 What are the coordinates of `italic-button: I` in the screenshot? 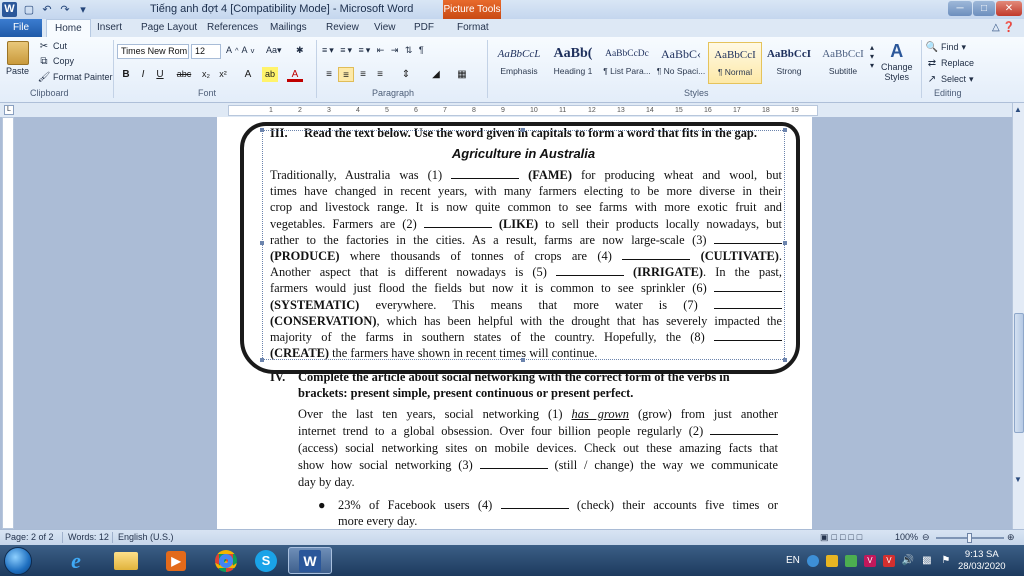 It's located at (143, 74).